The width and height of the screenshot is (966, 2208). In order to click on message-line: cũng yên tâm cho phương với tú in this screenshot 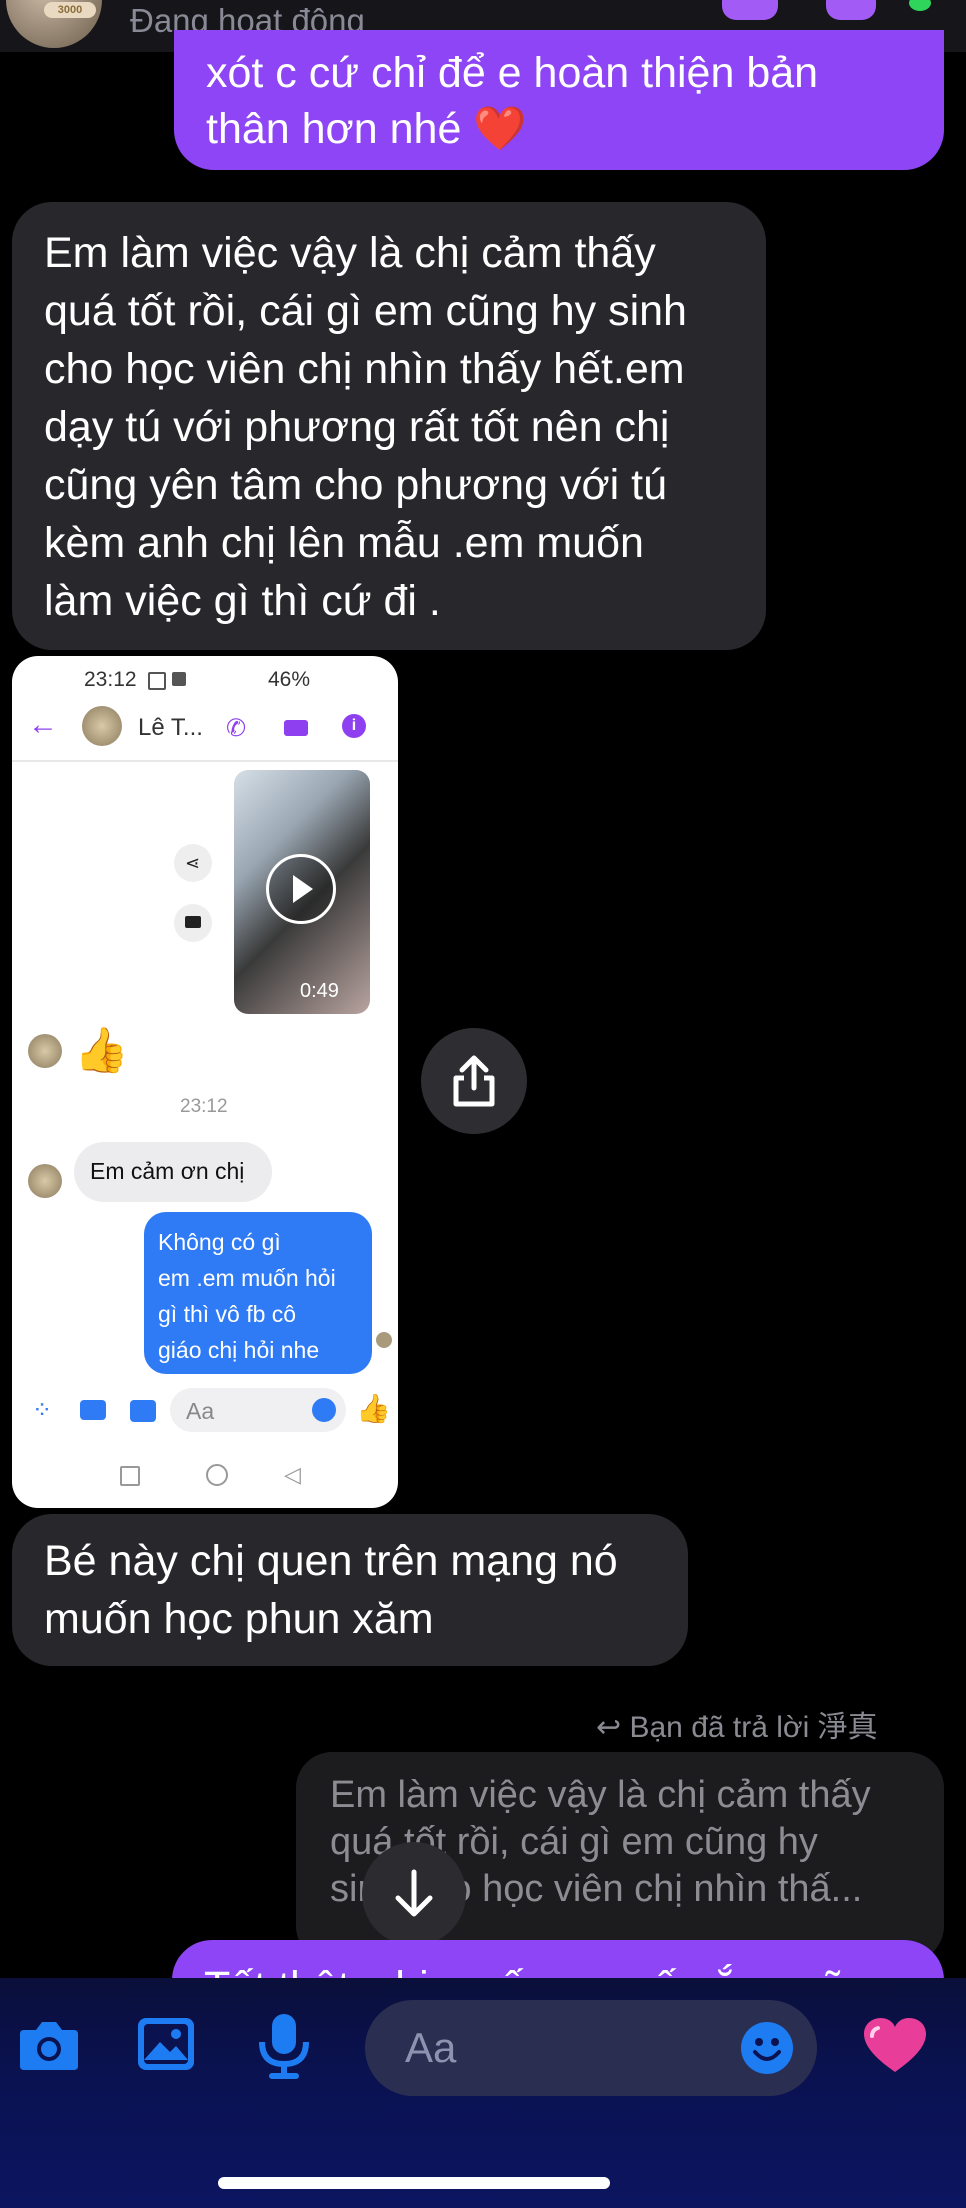, I will do `click(356, 485)`.